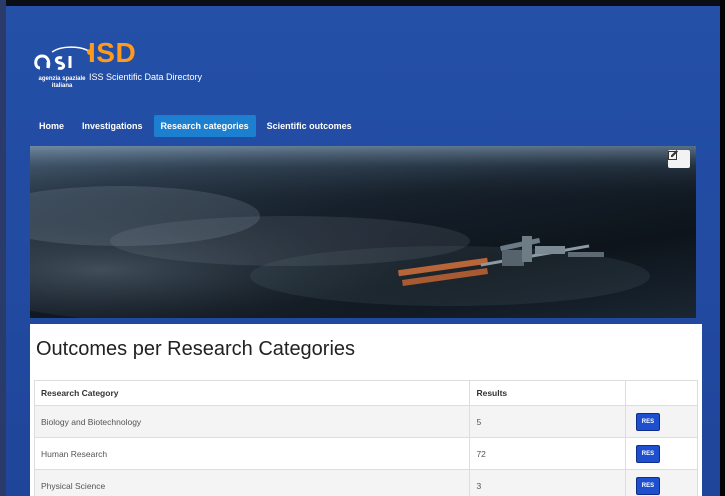  I want to click on table-row: Biology and Biotechnology 5 RES, so click(366, 421).